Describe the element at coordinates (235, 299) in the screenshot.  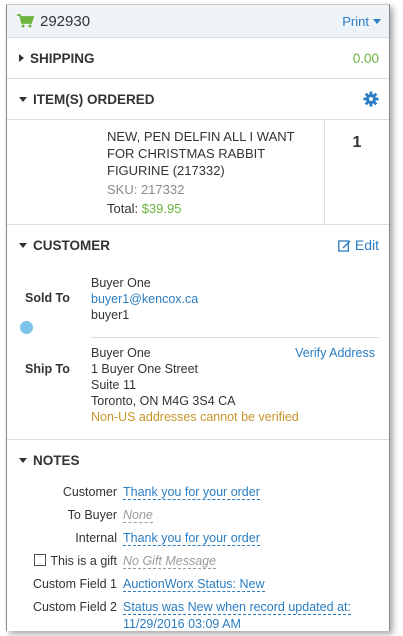
I see `sold-to-email: buyer1@kencox.ca` at that location.